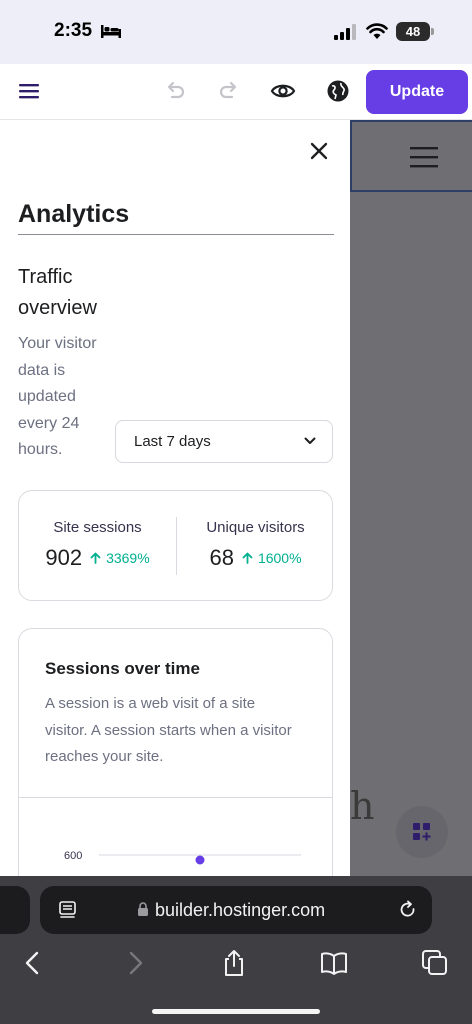  Describe the element at coordinates (15, 910) in the screenshot. I see `previous-tab-preview` at that location.